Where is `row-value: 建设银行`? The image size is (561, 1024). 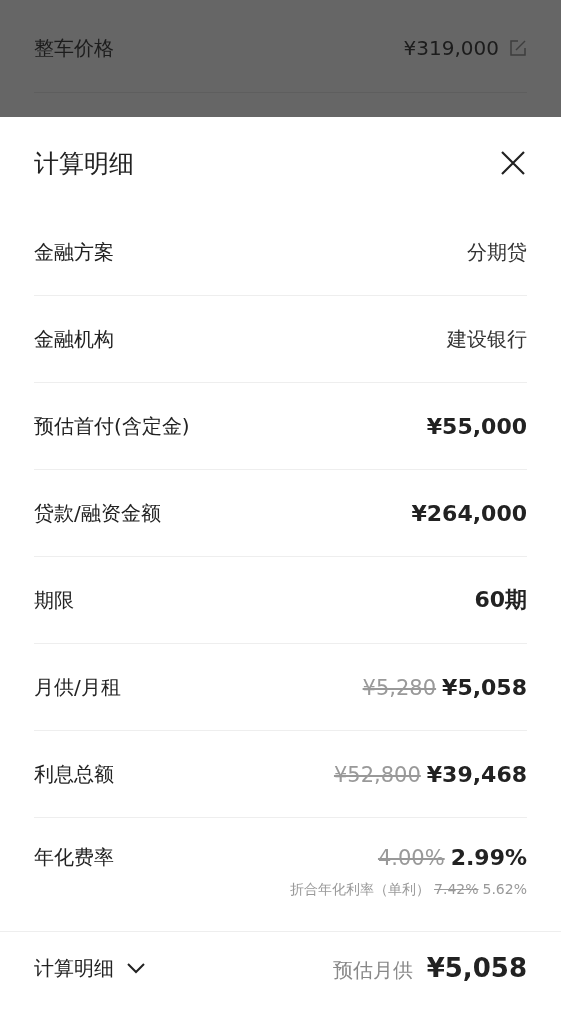 row-value: 建设银行 is located at coordinates (487, 339).